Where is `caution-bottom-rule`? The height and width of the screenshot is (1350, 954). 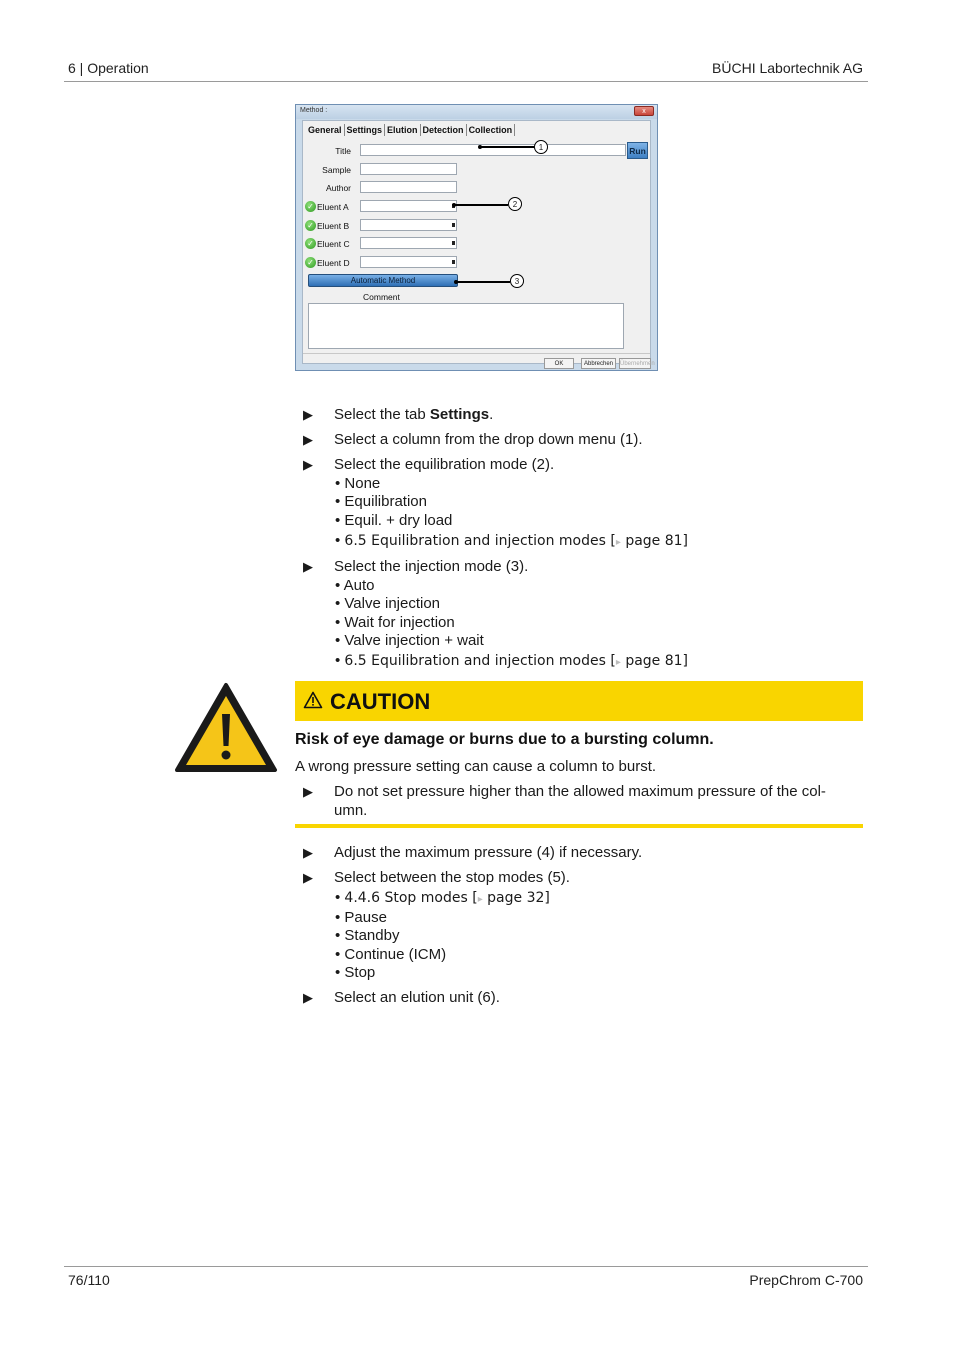
caution-bottom-rule is located at coordinates (579, 826).